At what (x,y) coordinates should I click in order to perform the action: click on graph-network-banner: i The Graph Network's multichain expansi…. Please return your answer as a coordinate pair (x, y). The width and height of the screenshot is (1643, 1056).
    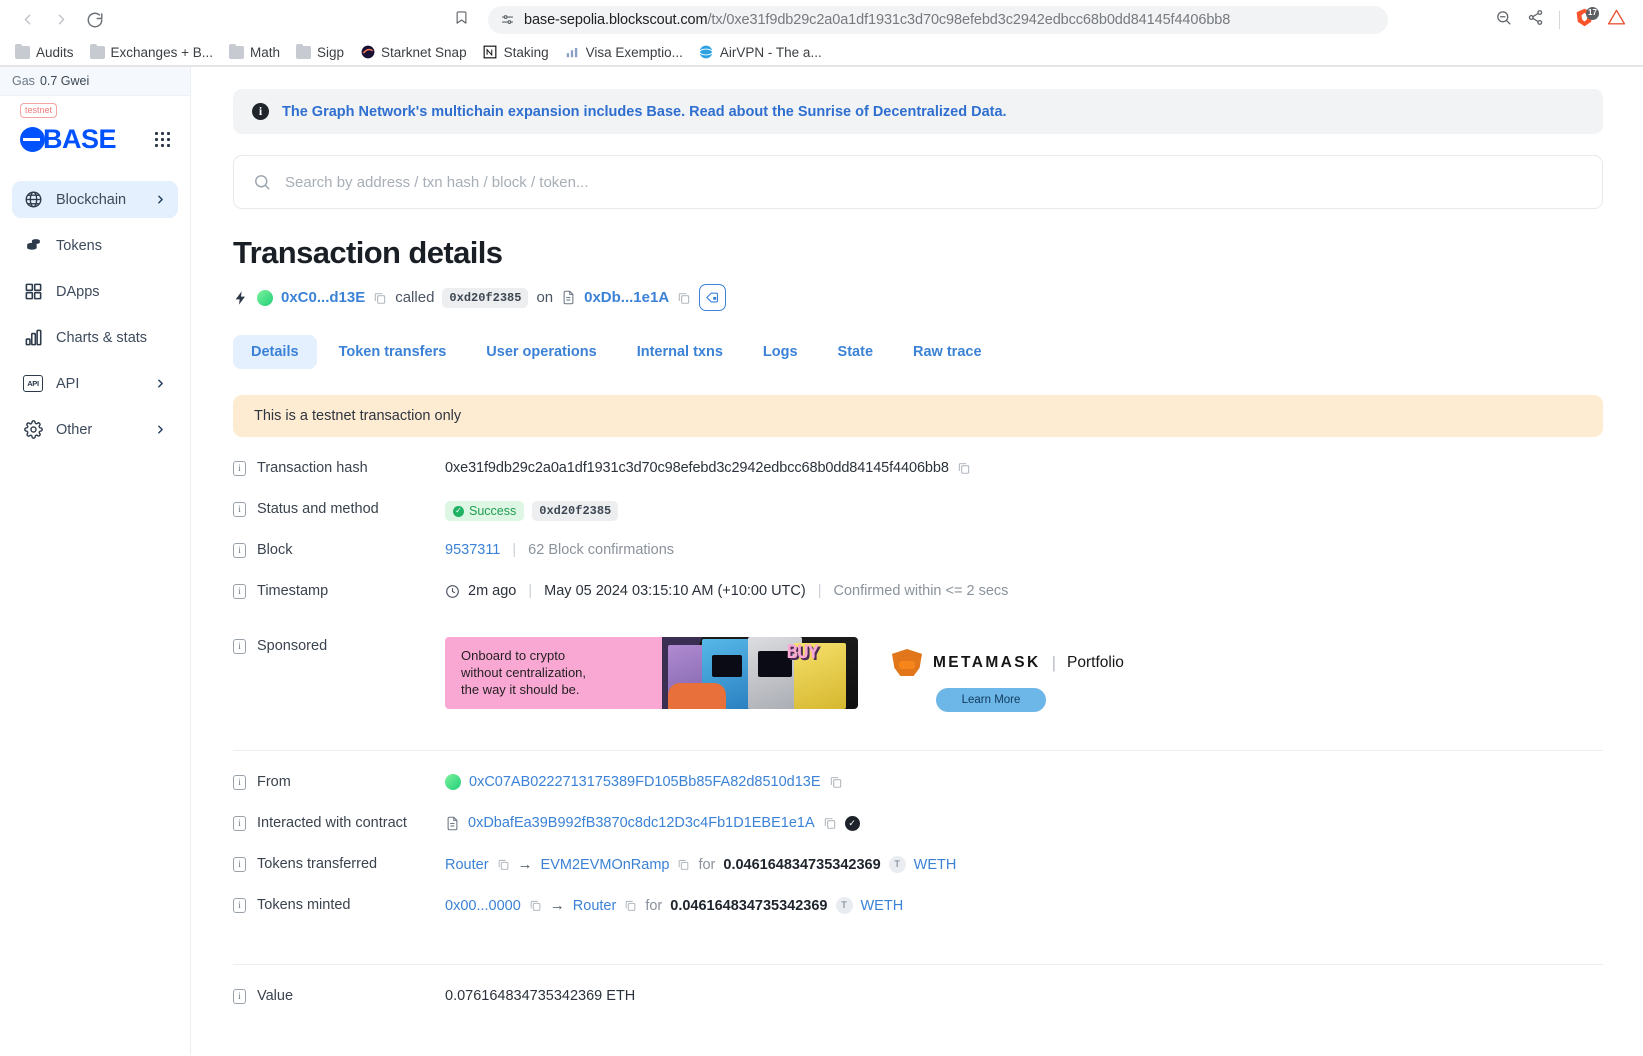
    Looking at the image, I should click on (918, 111).